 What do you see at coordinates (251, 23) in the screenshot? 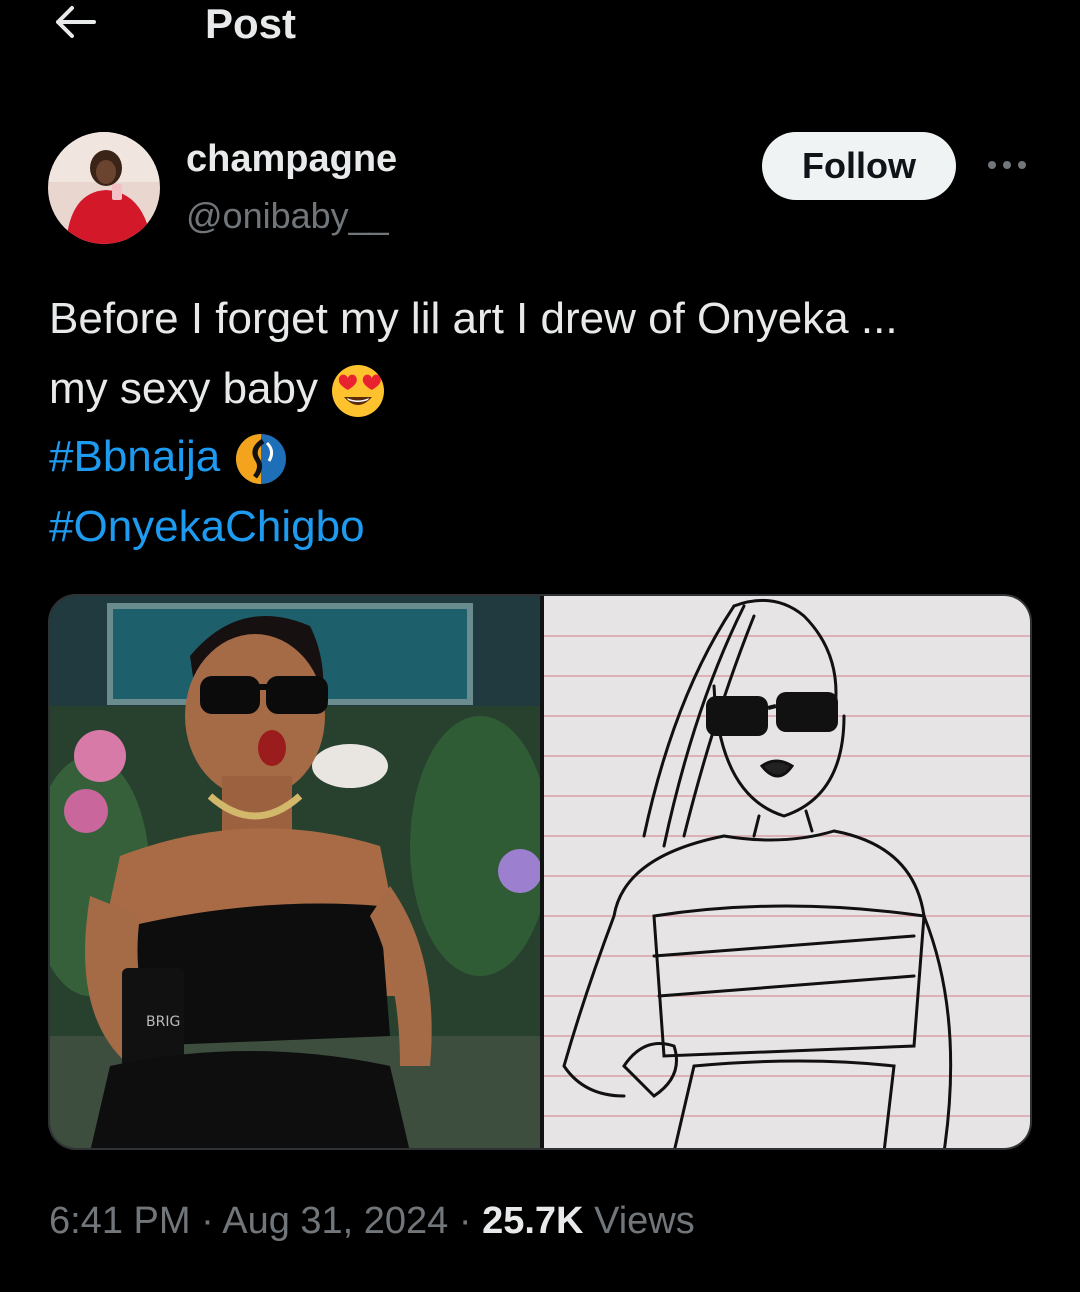
I see `page-title: Post` at bounding box center [251, 23].